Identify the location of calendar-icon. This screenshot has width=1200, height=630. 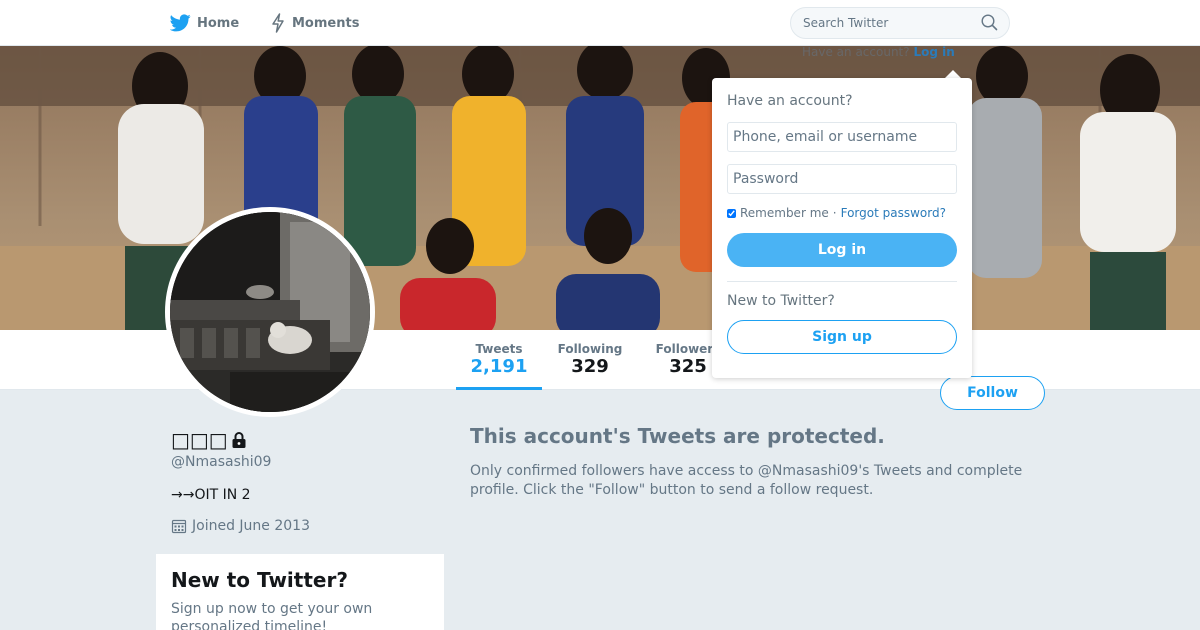
(179, 526).